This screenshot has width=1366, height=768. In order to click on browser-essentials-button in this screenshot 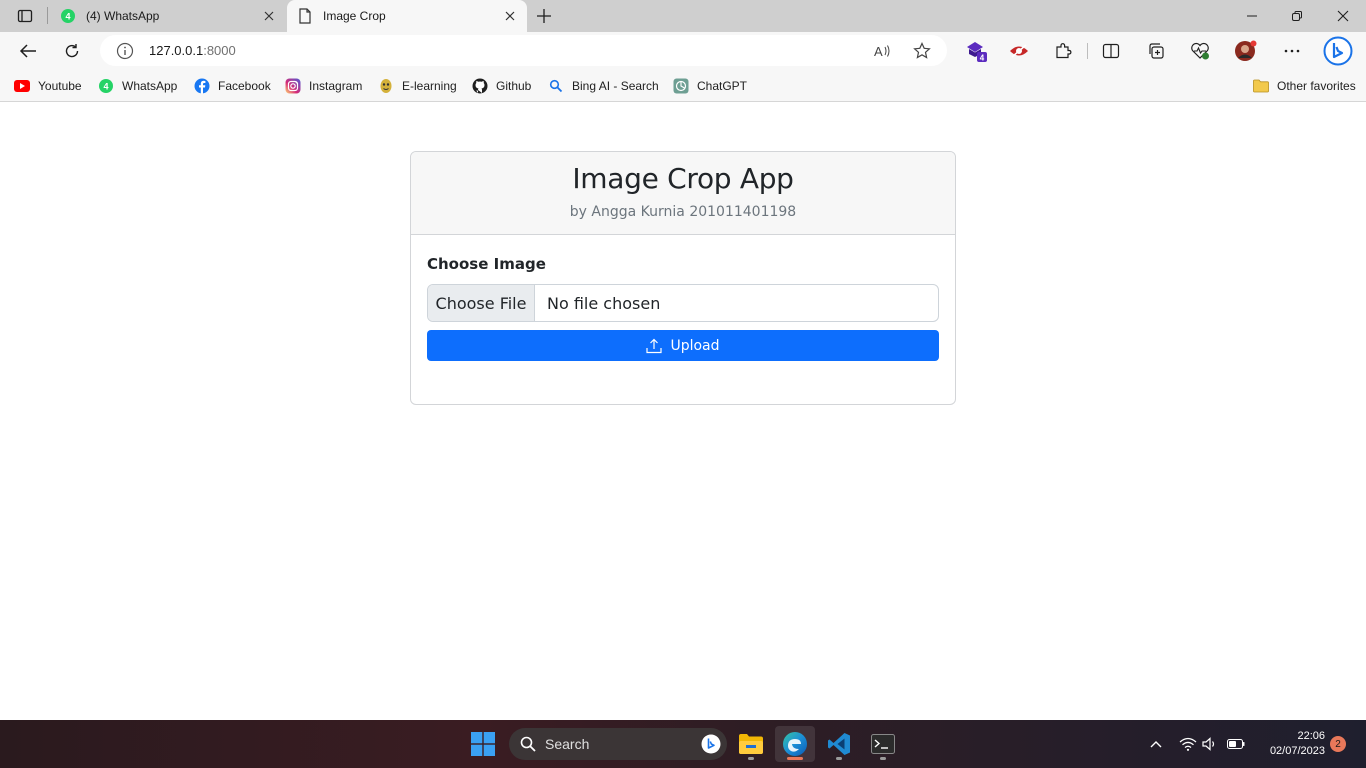, I will do `click(1200, 51)`.